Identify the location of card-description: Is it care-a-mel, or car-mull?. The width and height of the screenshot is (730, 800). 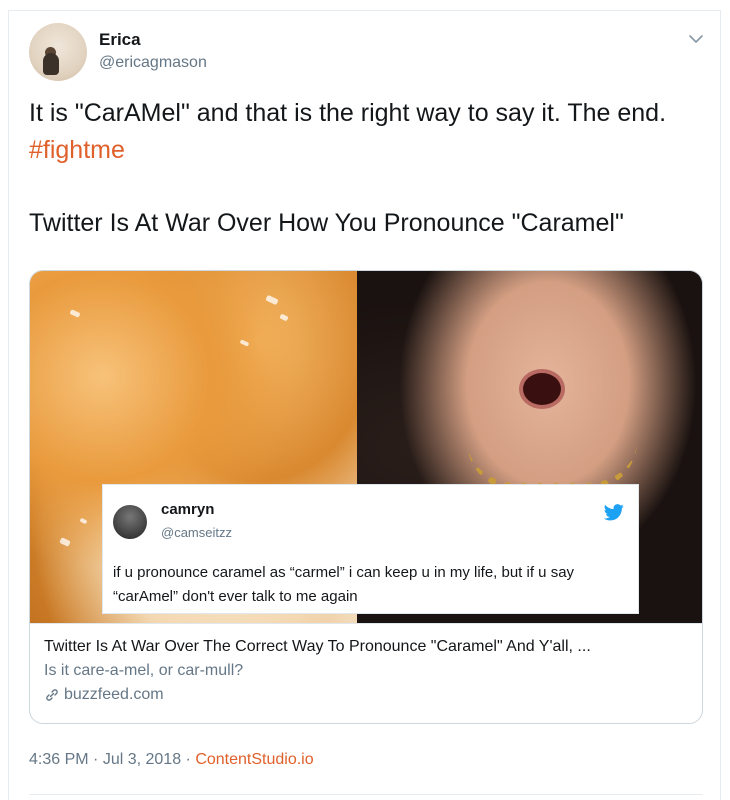
(144, 670).